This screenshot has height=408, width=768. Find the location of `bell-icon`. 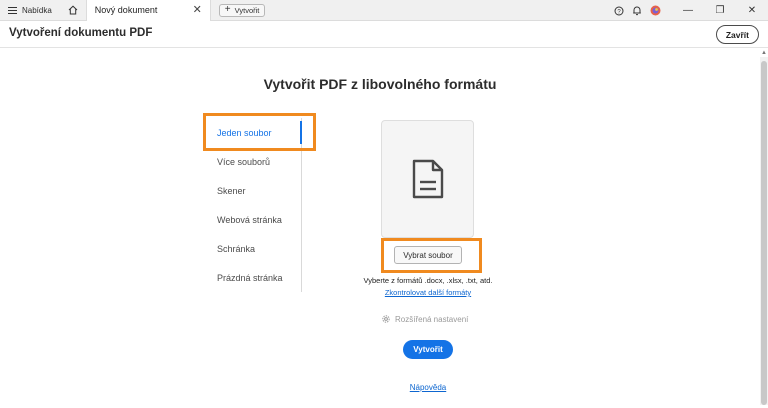

bell-icon is located at coordinates (637, 10).